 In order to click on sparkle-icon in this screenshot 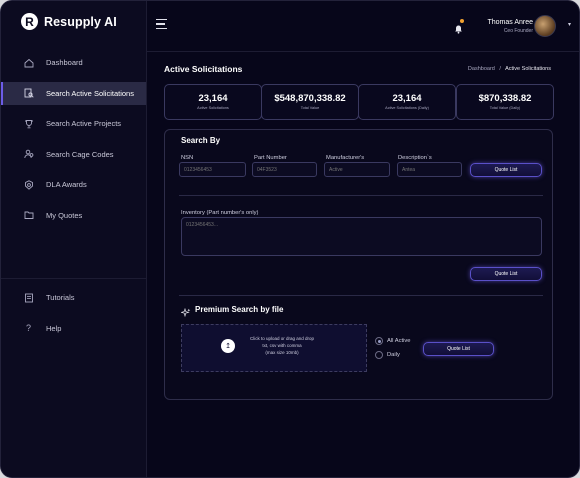, I will do `click(185, 314)`.